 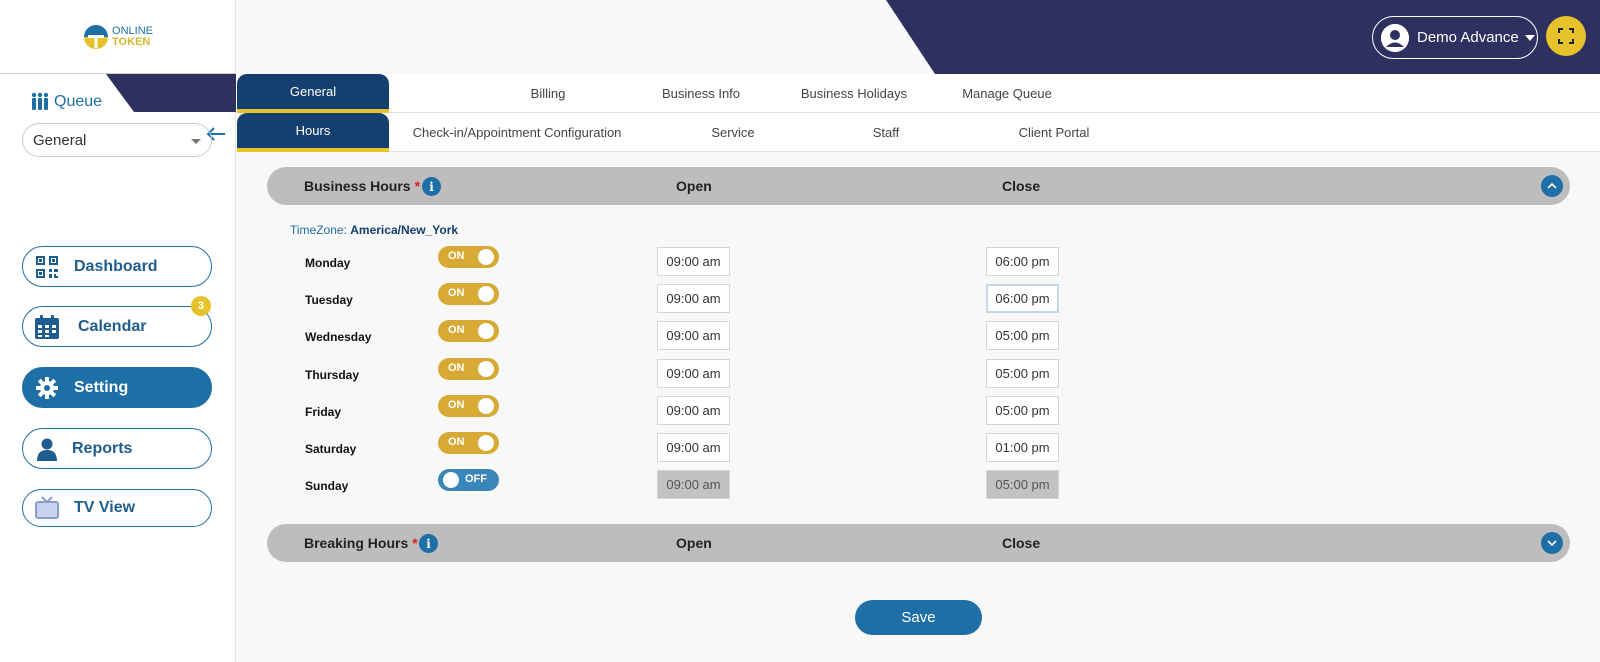 What do you see at coordinates (60, 140) in the screenshot?
I see `queue-select-value: General` at bounding box center [60, 140].